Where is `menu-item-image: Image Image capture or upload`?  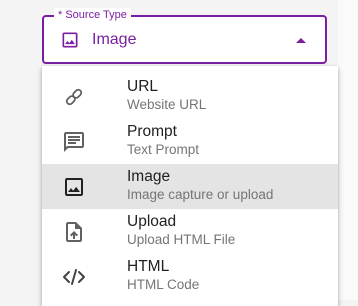 menu-item-image: Image Image capture or upload is located at coordinates (190, 186).